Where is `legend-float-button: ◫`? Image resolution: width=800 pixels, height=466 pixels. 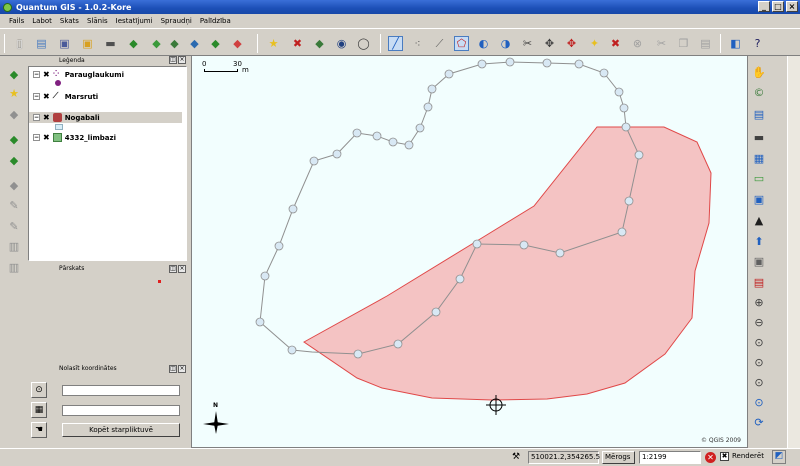 legend-float-button: ◫ is located at coordinates (173, 60).